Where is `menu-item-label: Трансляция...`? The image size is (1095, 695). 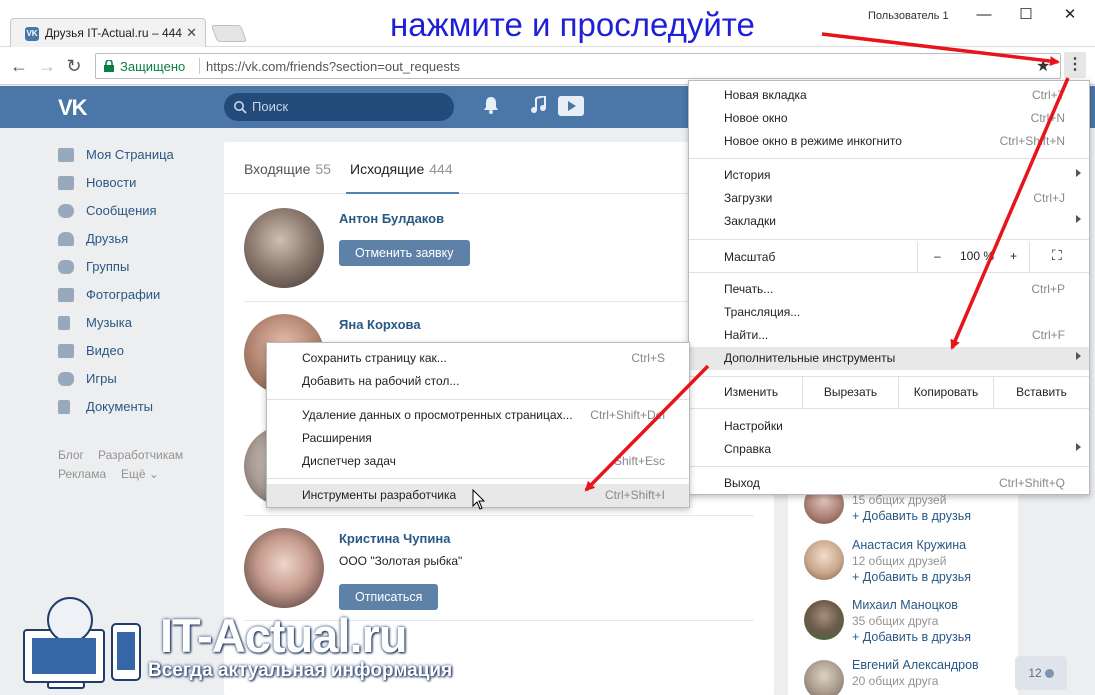
menu-item-label: Трансляция... is located at coordinates (762, 312).